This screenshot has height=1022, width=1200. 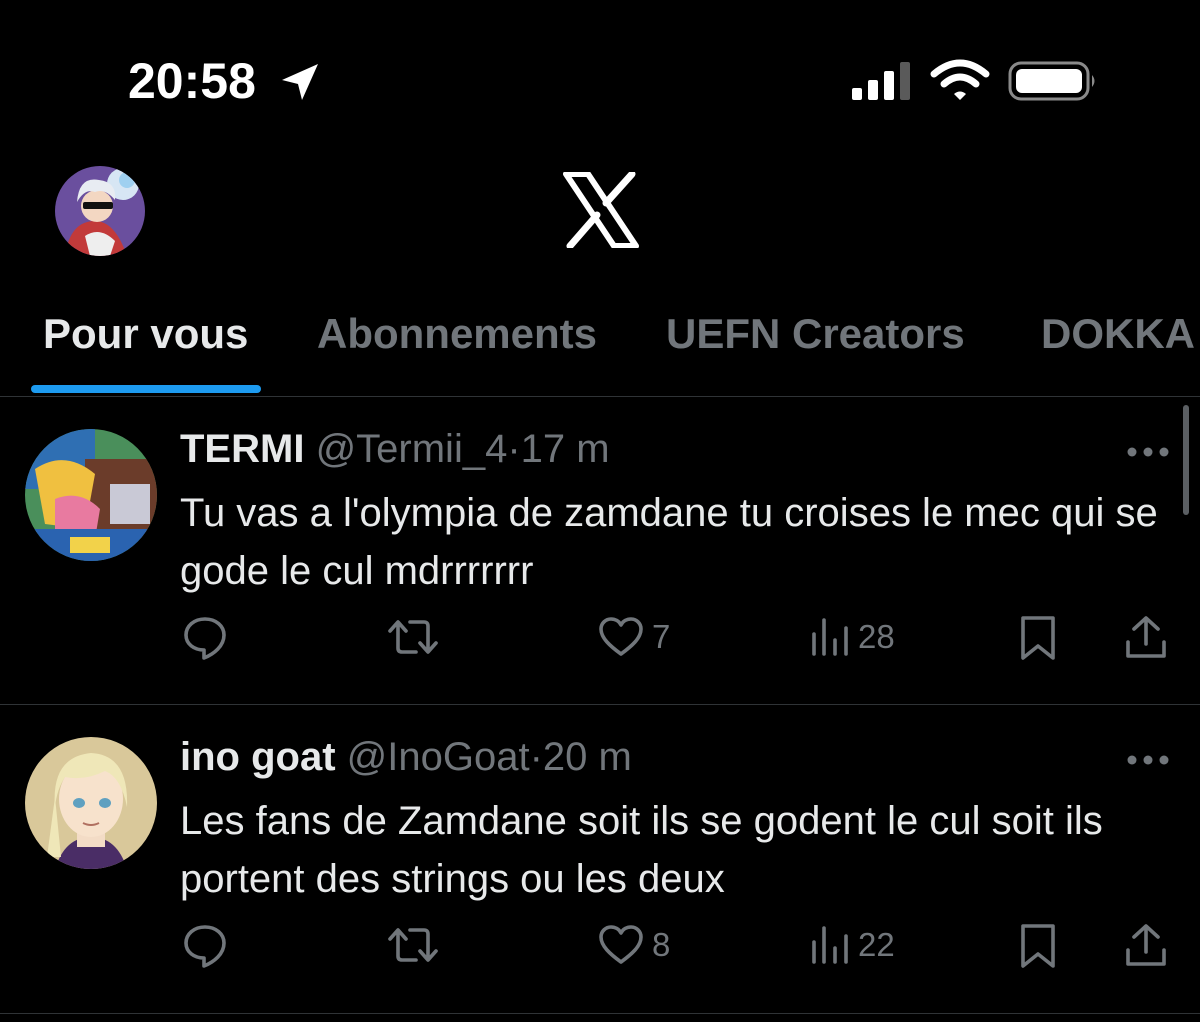 What do you see at coordinates (601, 210) in the screenshot?
I see `x-logo-icon` at bounding box center [601, 210].